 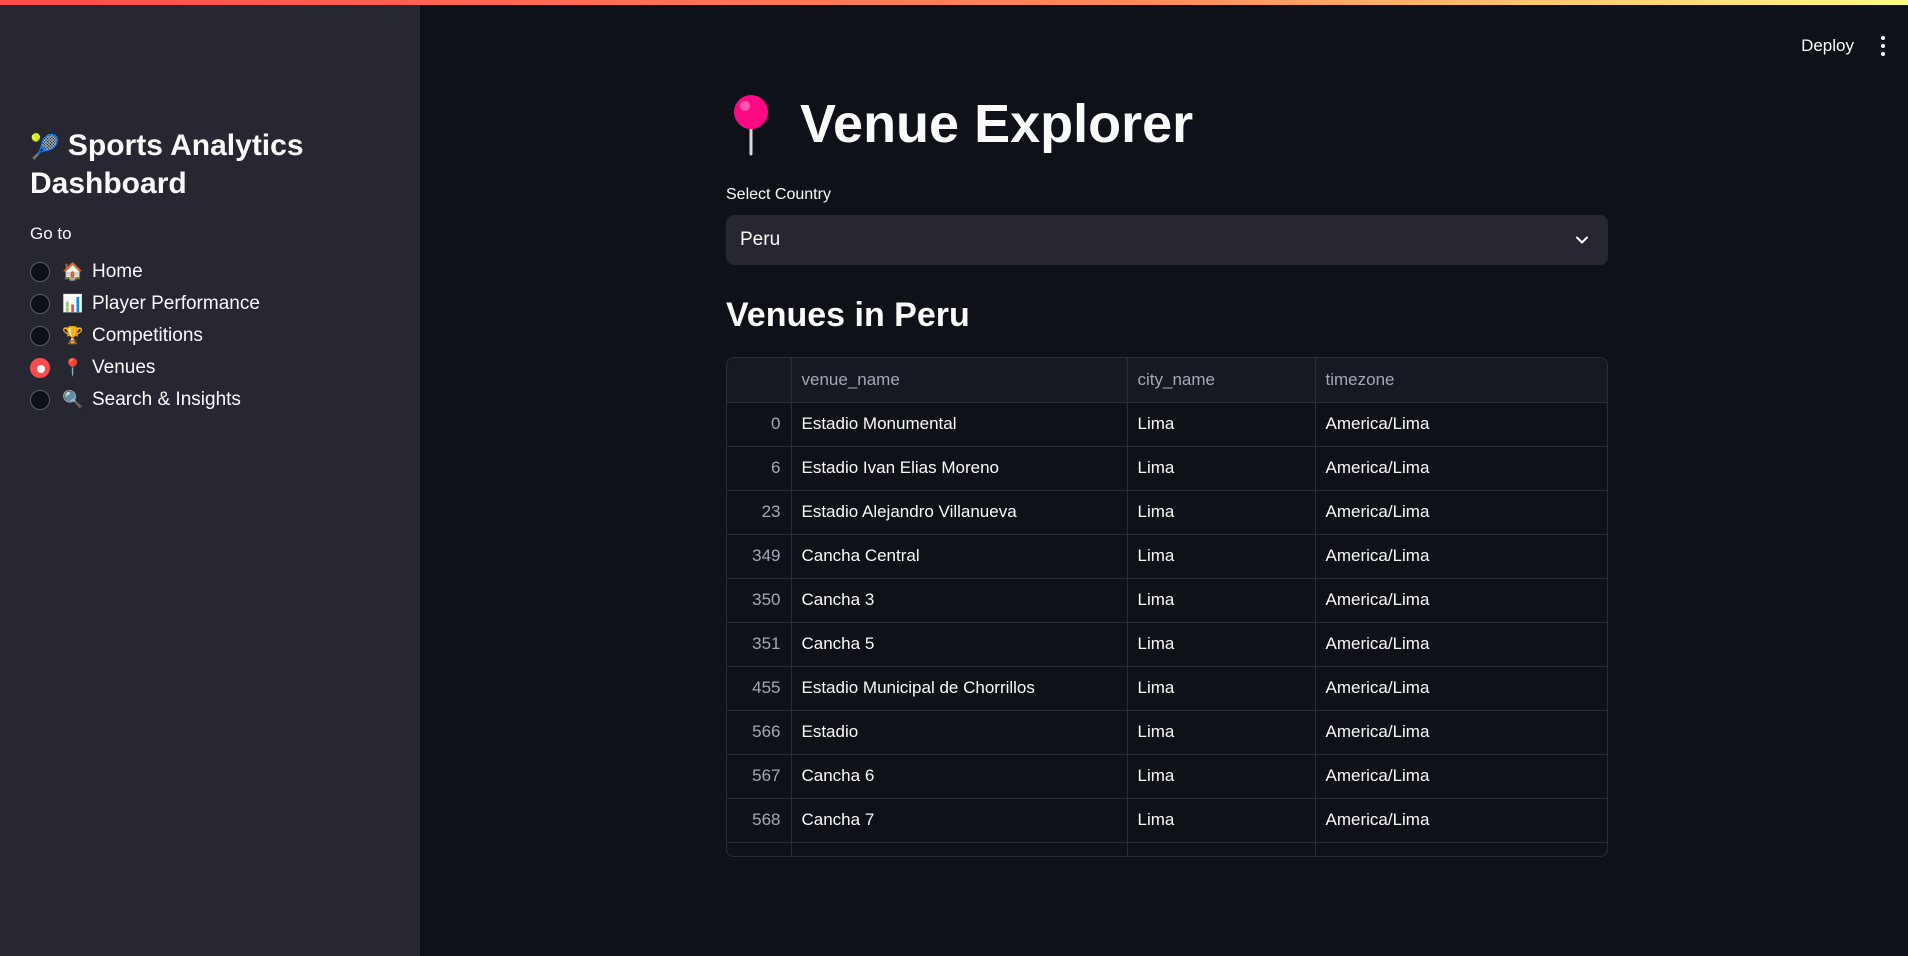 I want to click on table-row: 567 Cancha 6 Lima America/Lima, so click(x=1167, y=776).